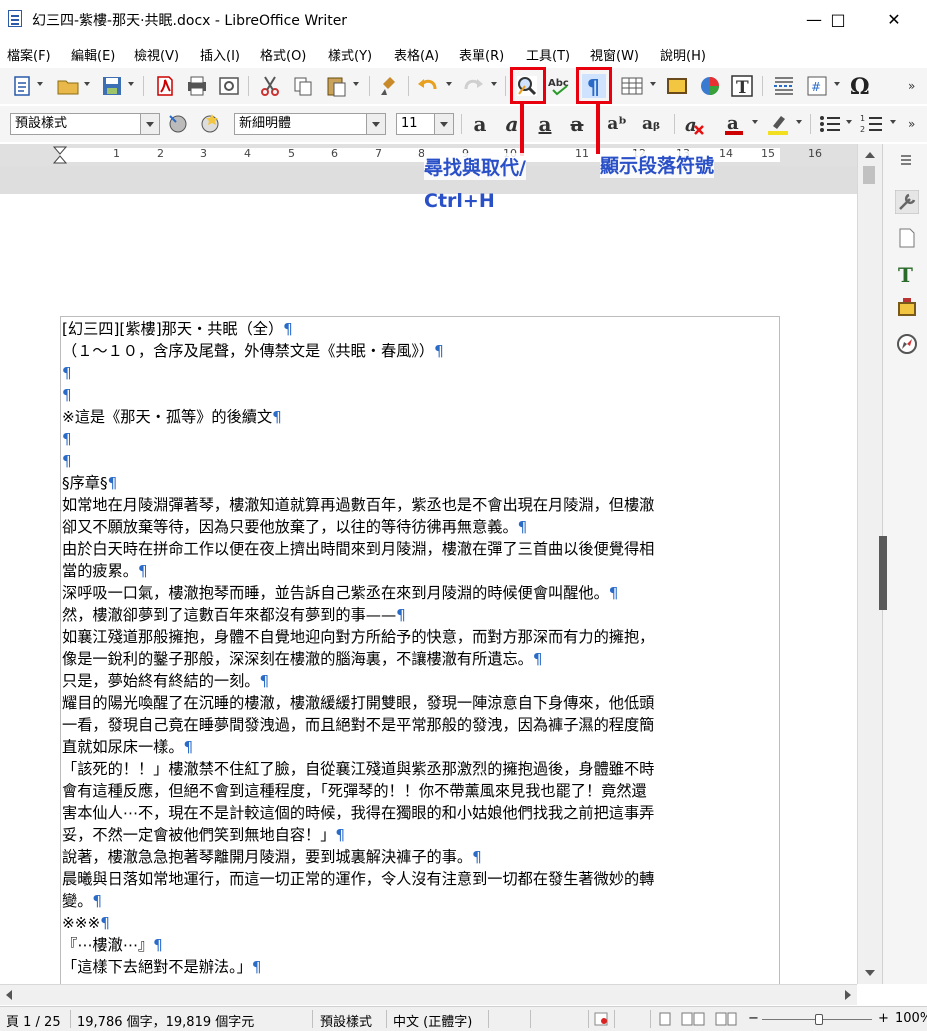 Image resolution: width=927 pixels, height=1031 pixels. What do you see at coordinates (420, 571) in the screenshot?
I see `document-line: 當的疲累。¶` at bounding box center [420, 571].